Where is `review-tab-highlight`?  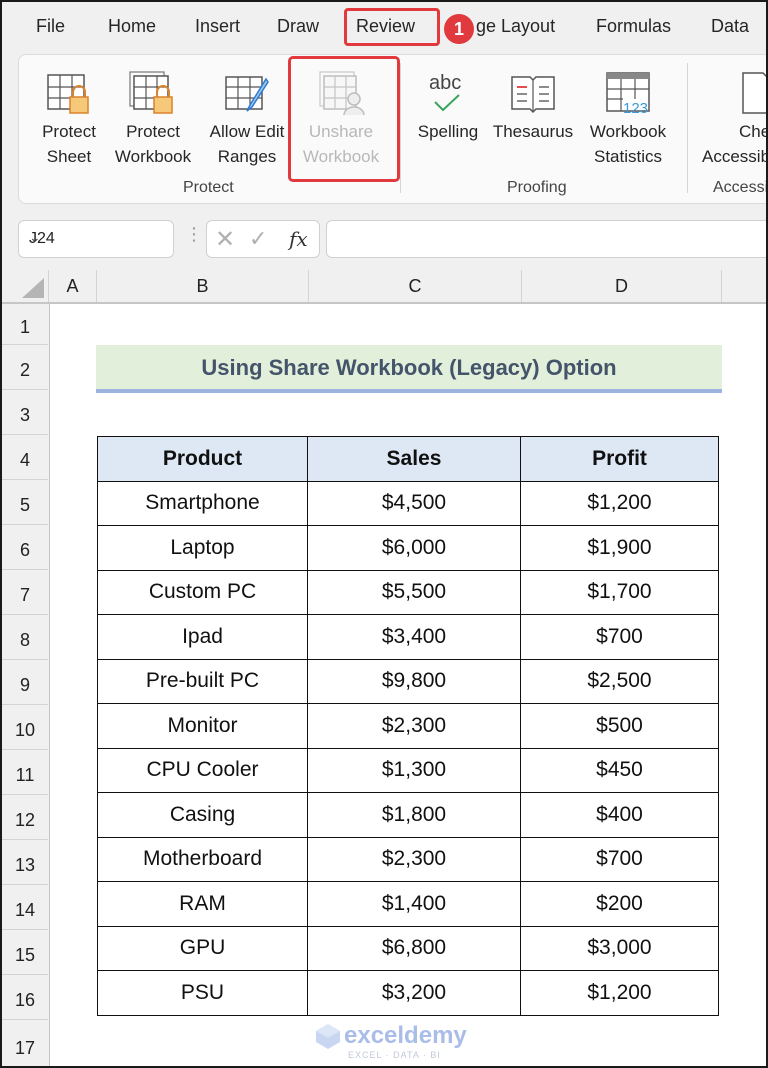
review-tab-highlight is located at coordinates (392, 27).